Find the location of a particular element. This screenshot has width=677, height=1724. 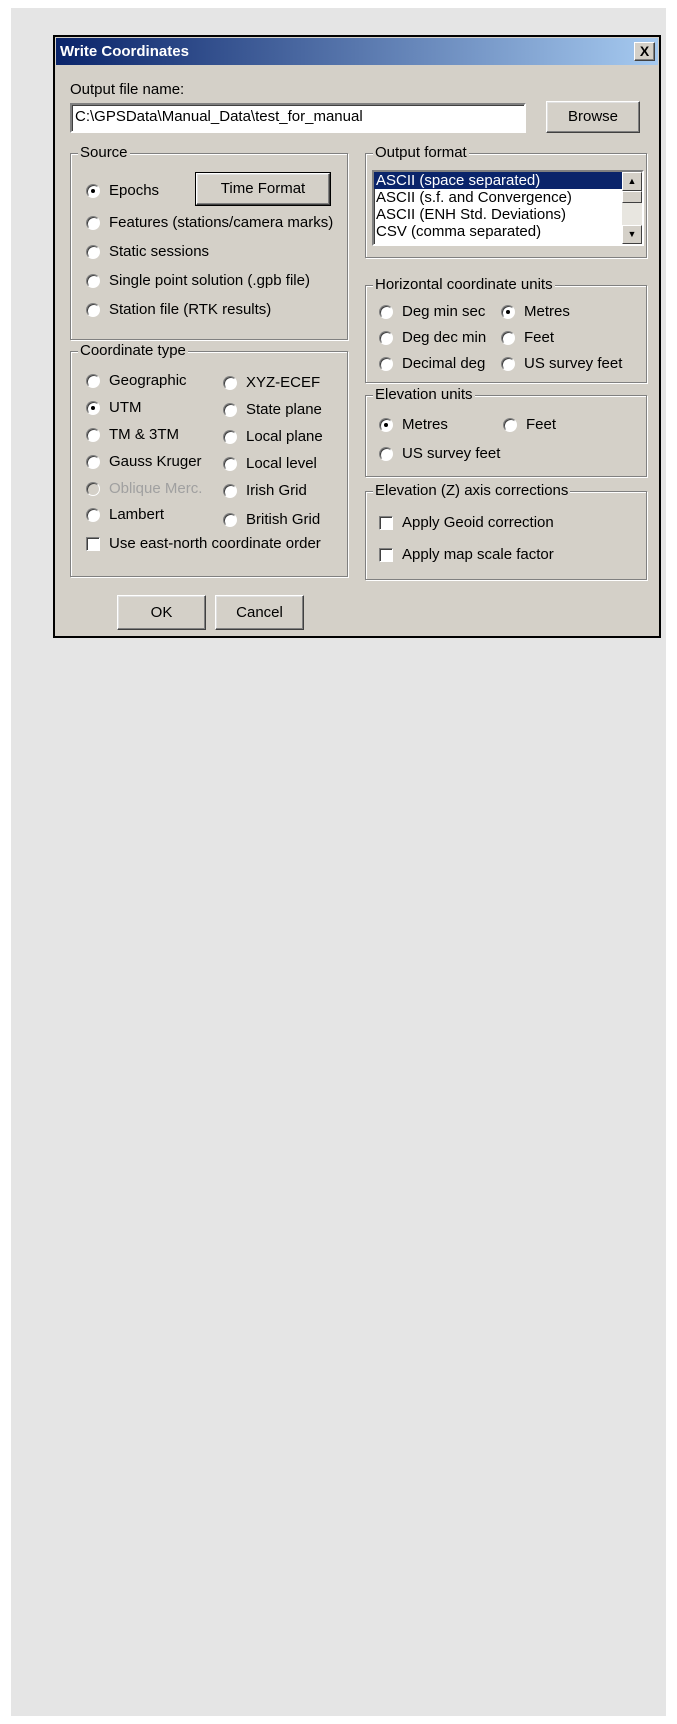

radio-source-single-point is located at coordinates (93, 281).